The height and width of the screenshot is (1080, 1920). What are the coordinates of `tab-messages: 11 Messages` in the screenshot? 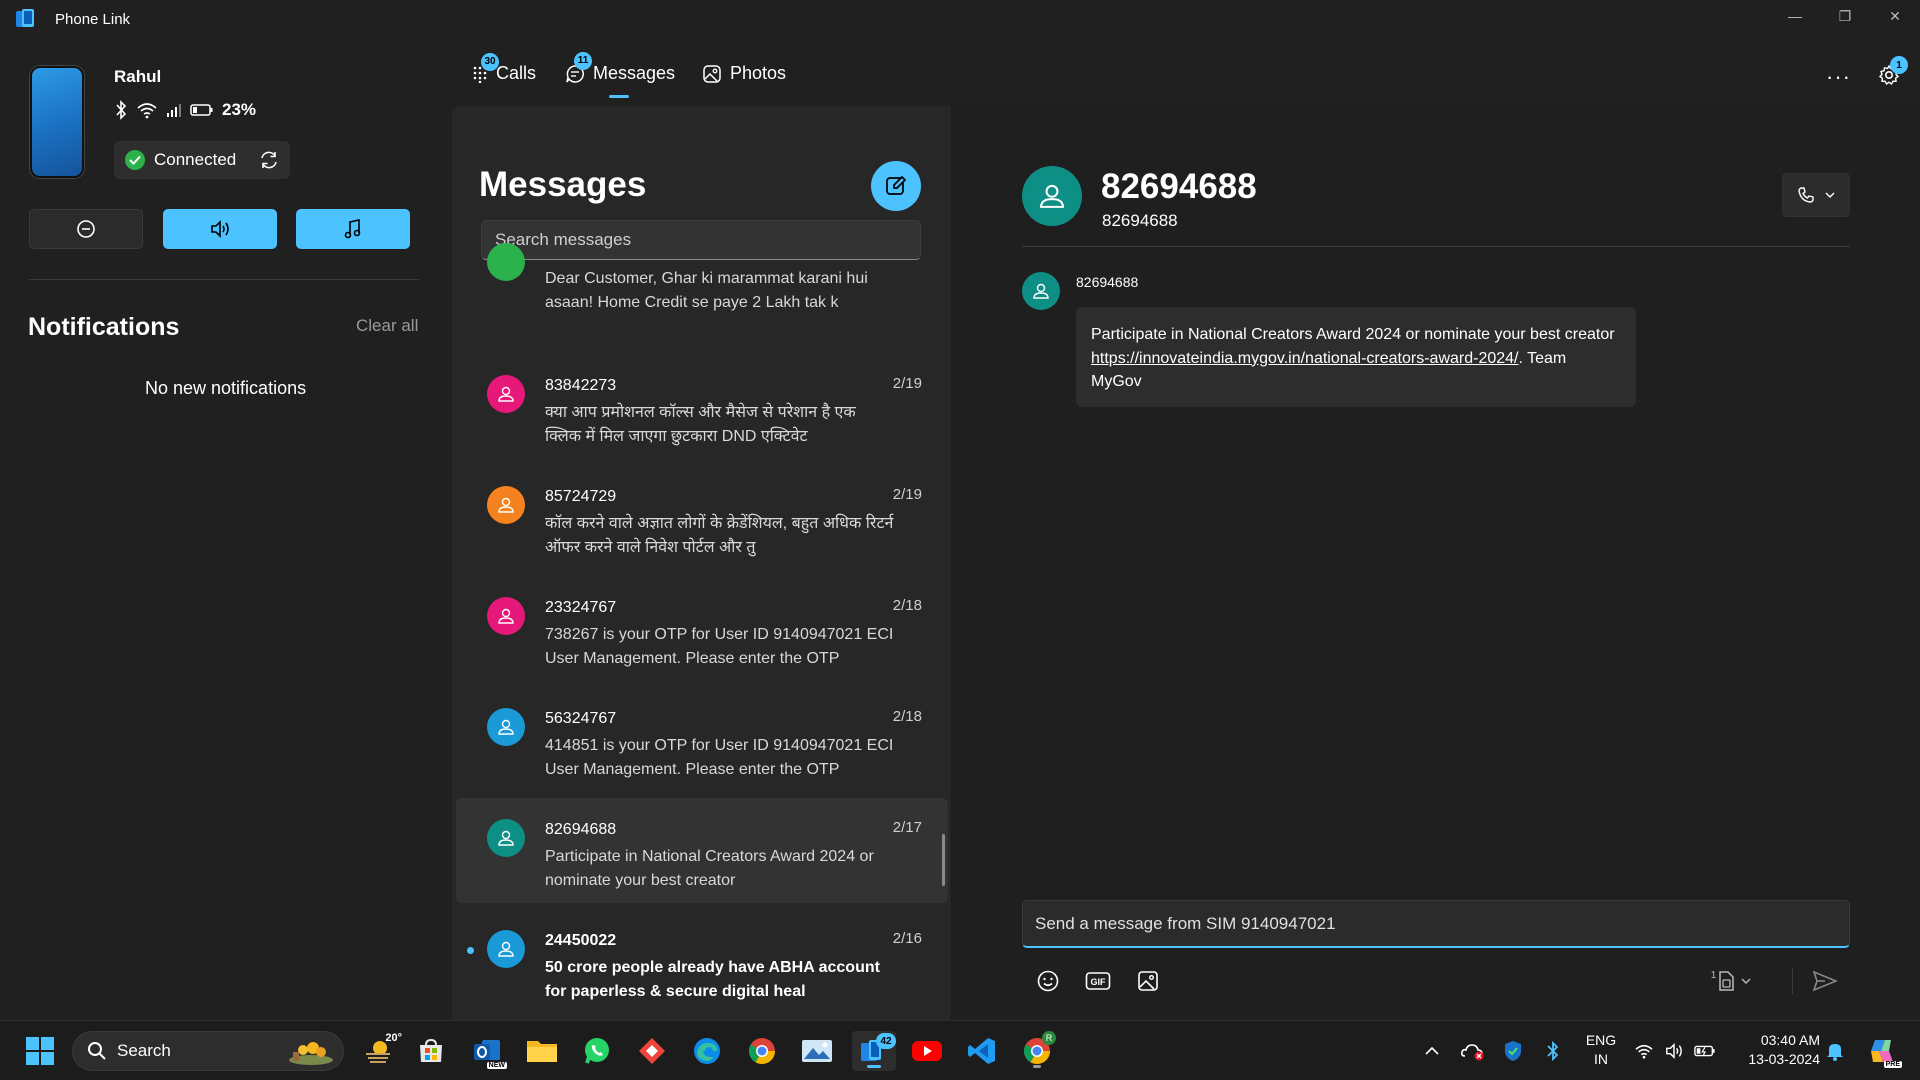 It's located at (620, 67).